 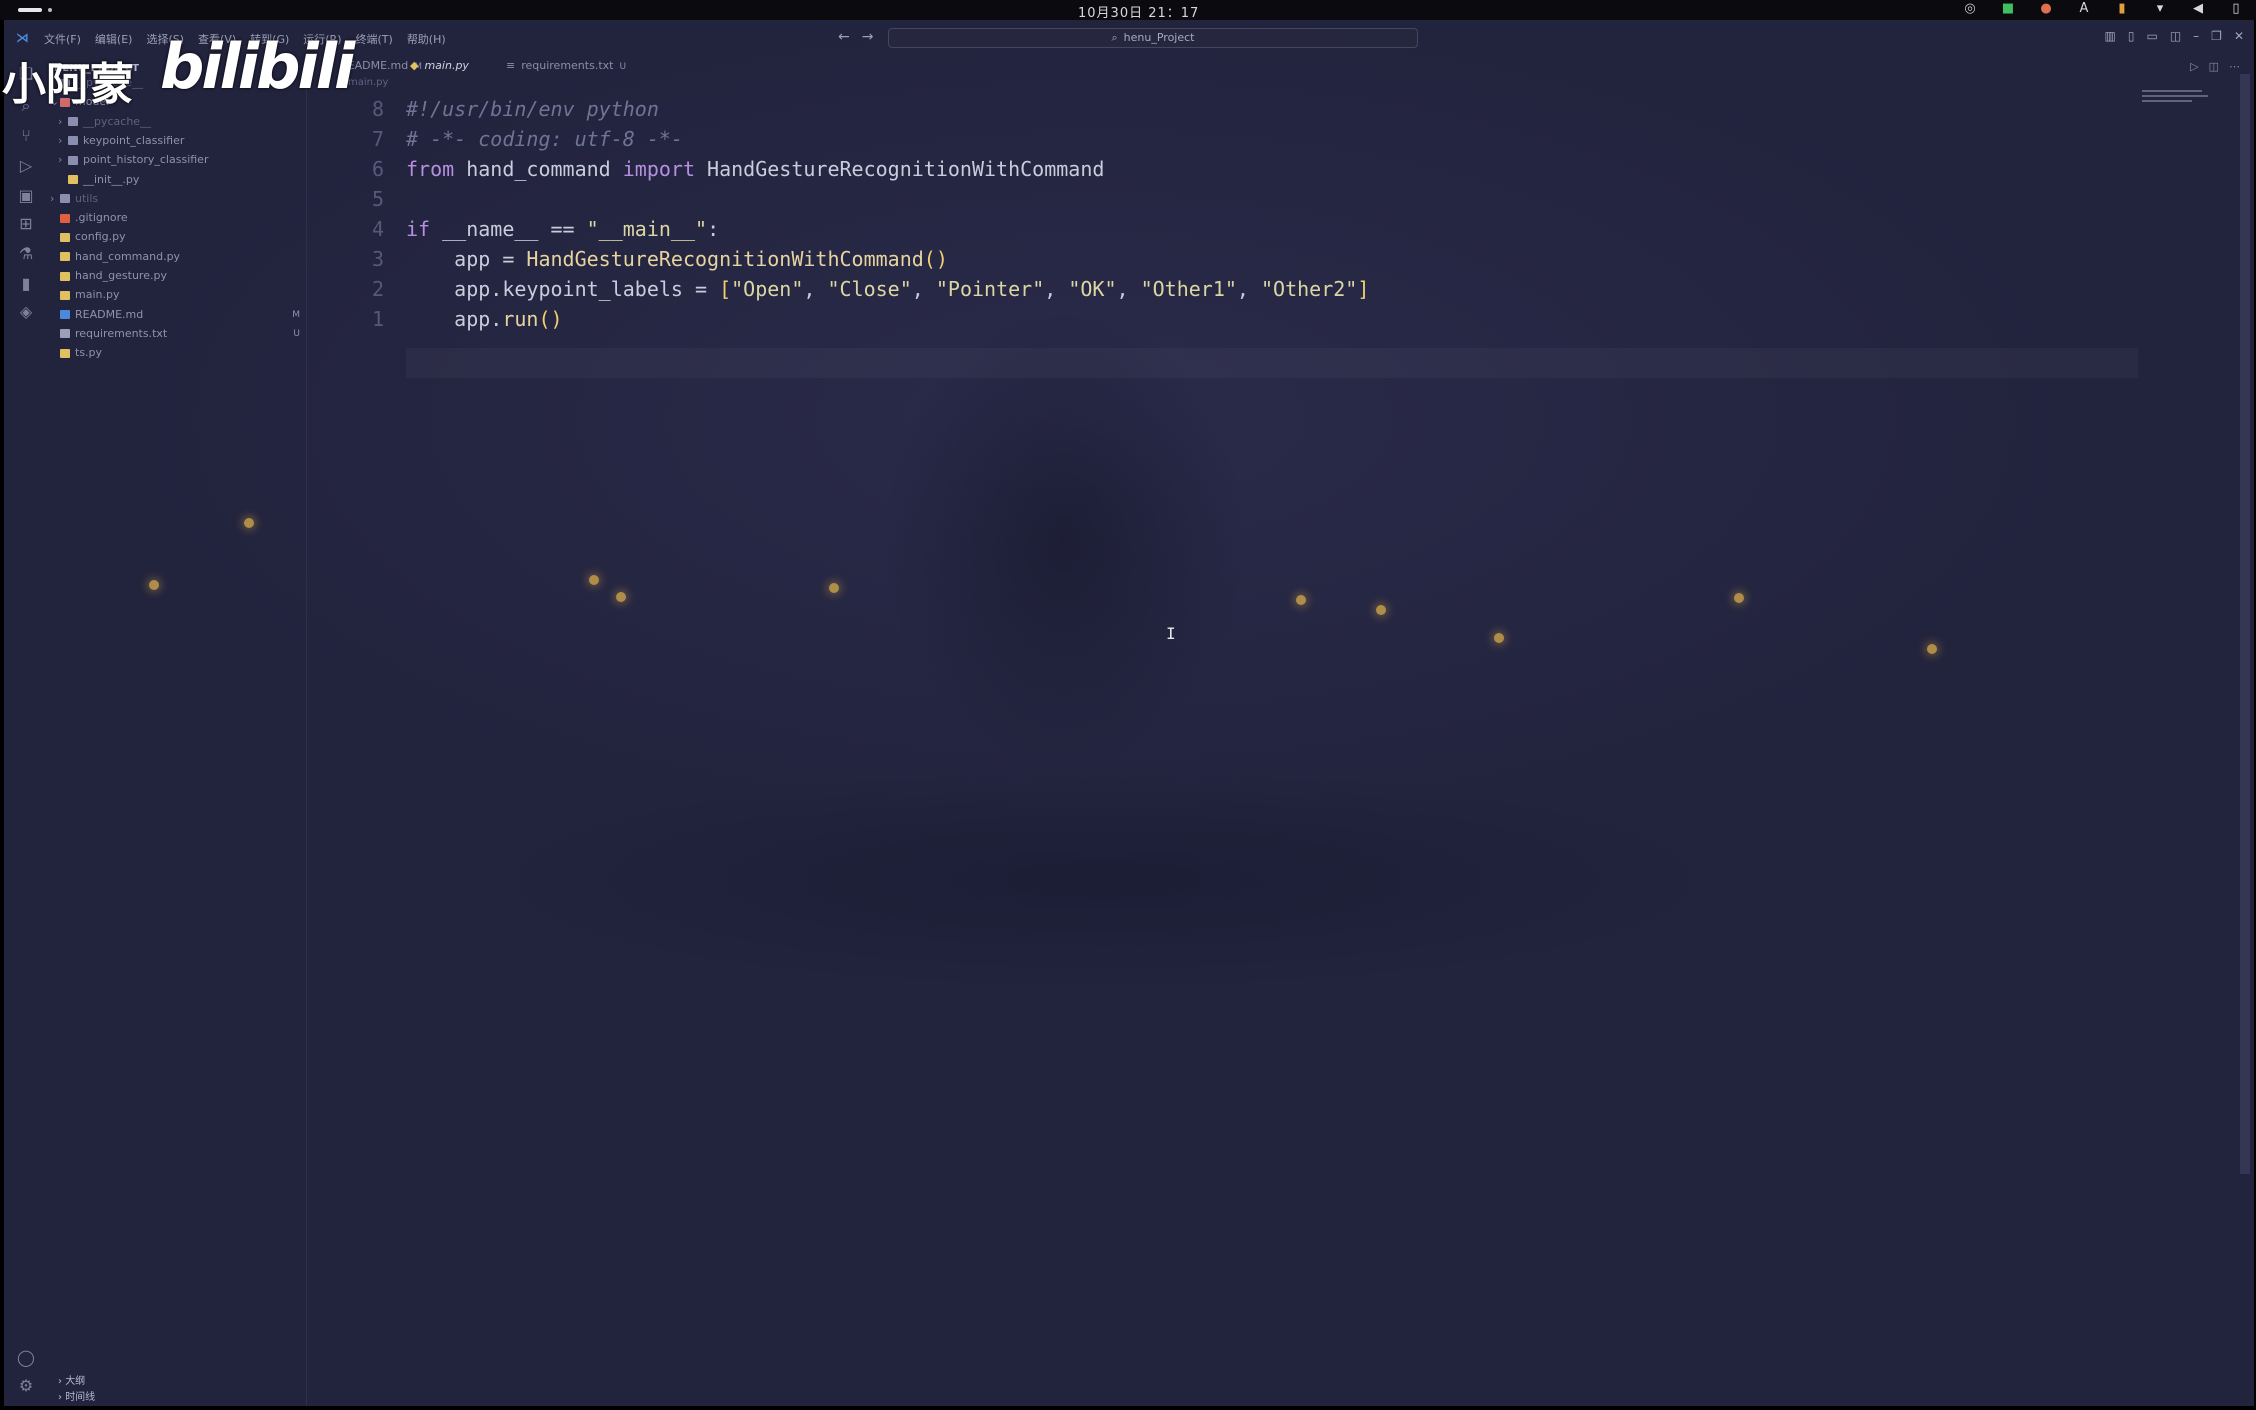 I want to click on tab-main-py: ◆ main.py, so click(x=439, y=65).